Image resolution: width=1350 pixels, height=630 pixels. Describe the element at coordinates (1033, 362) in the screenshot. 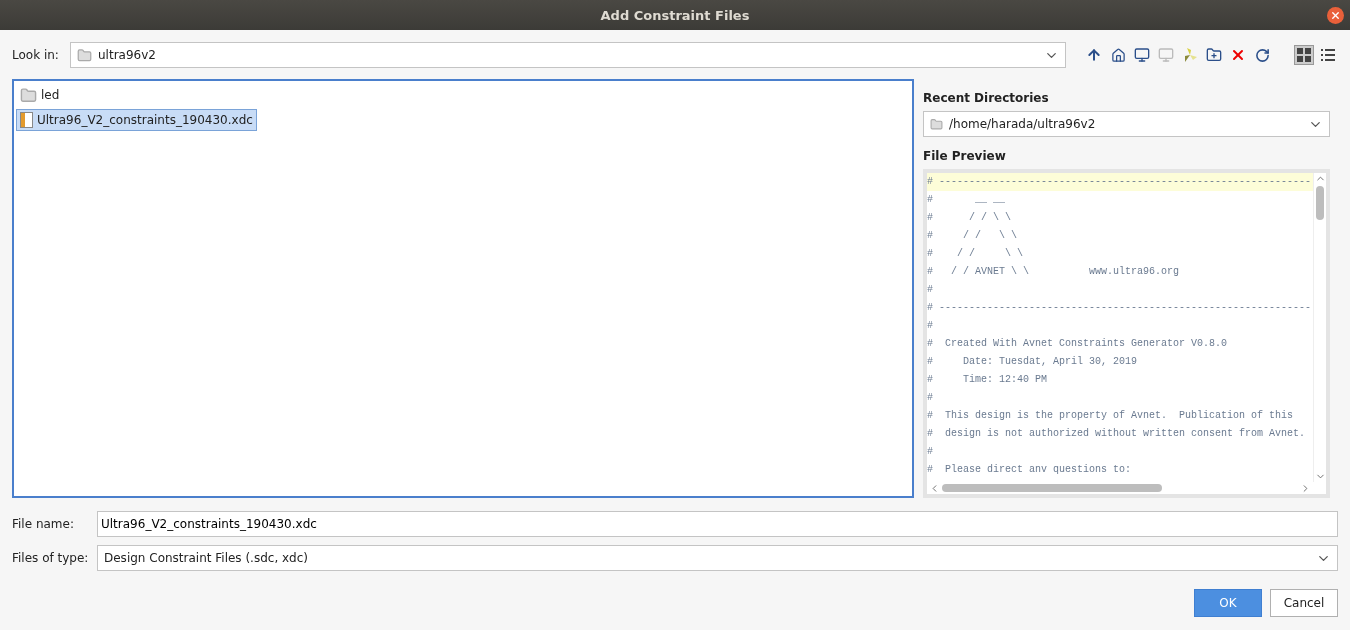

I see `code-line: # Date: Tuesdat, April 30, 2019` at that location.